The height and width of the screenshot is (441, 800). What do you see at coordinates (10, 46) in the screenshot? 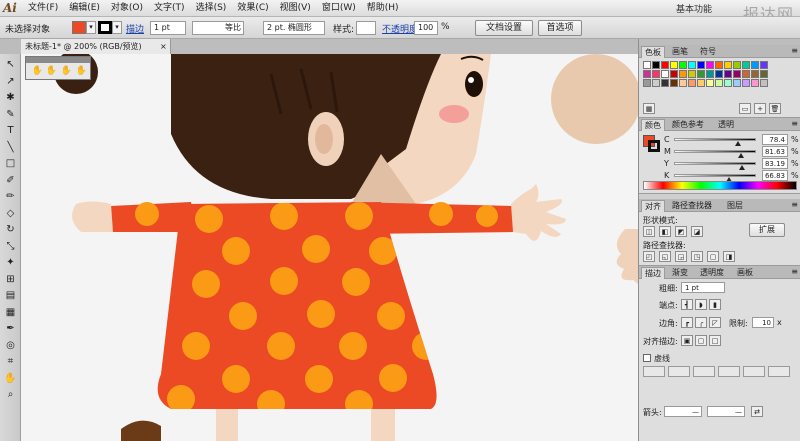
I see `toolbox-grip` at bounding box center [10, 46].